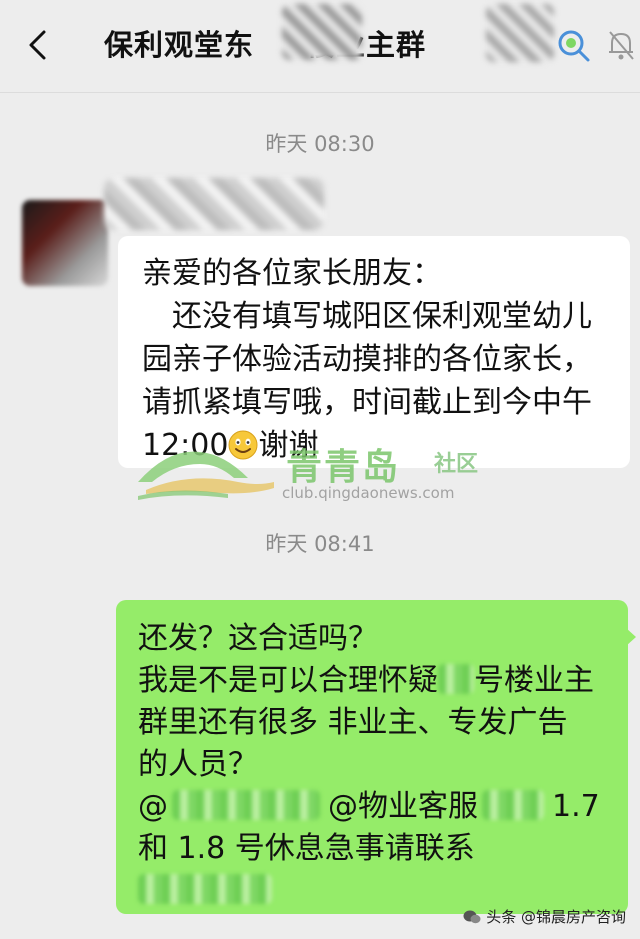  What do you see at coordinates (574, 46) in the screenshot?
I see `search-icon` at bounding box center [574, 46].